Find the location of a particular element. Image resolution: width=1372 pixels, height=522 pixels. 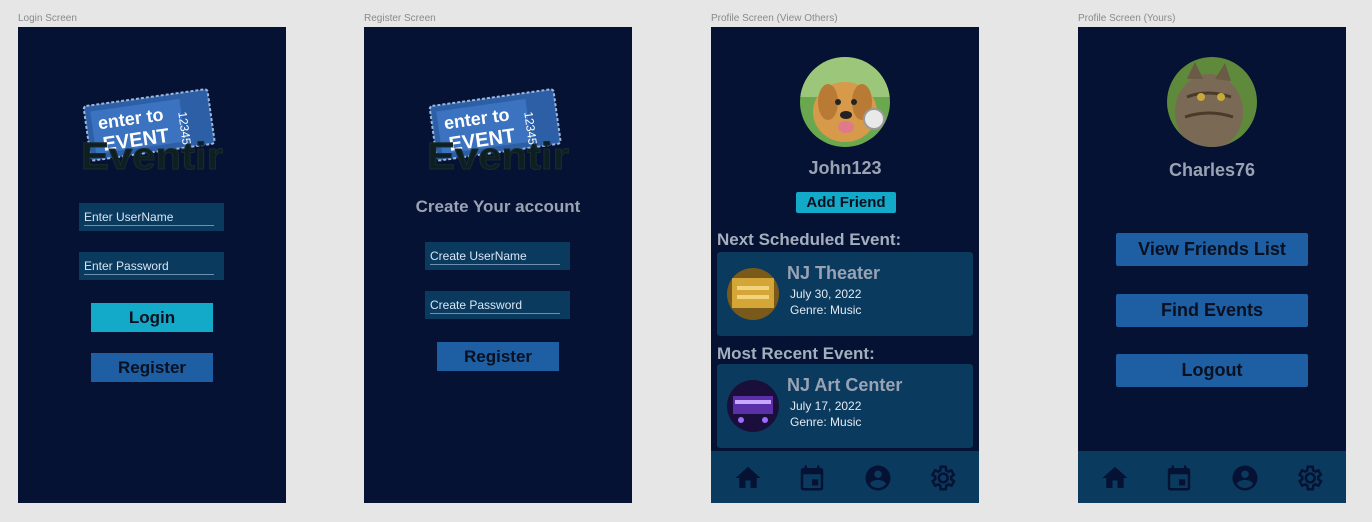

logout-button: Logout is located at coordinates (1212, 370).